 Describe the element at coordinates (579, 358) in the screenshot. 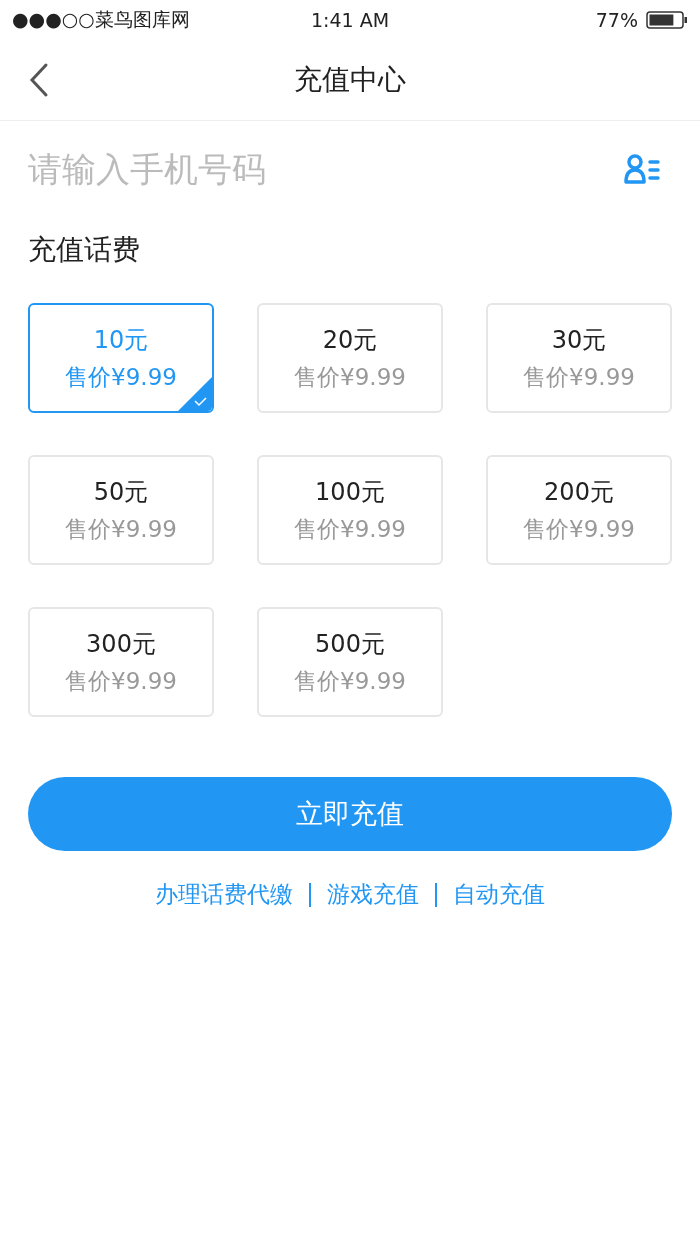

I see `plan-option: 30元 售价¥9.99` at that location.